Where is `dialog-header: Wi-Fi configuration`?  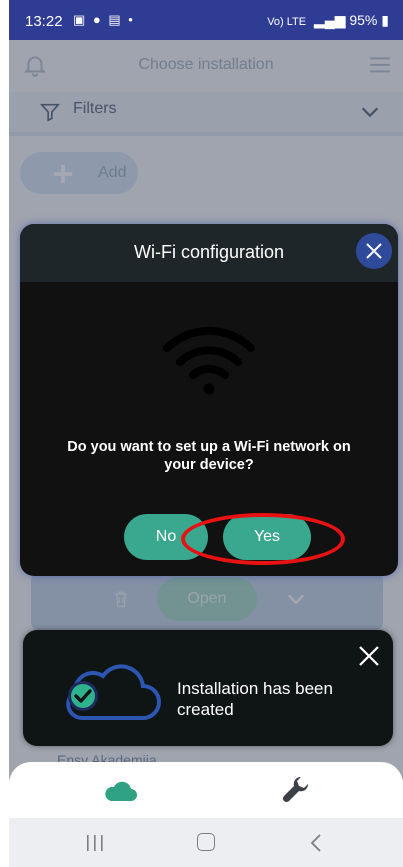 dialog-header: Wi-Fi configuration is located at coordinates (209, 253).